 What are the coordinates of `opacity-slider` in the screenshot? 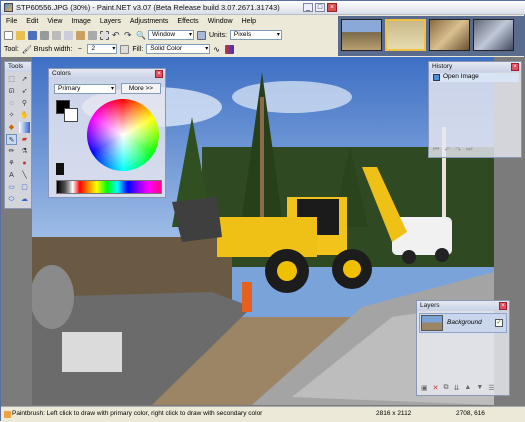 It's located at (60, 169).